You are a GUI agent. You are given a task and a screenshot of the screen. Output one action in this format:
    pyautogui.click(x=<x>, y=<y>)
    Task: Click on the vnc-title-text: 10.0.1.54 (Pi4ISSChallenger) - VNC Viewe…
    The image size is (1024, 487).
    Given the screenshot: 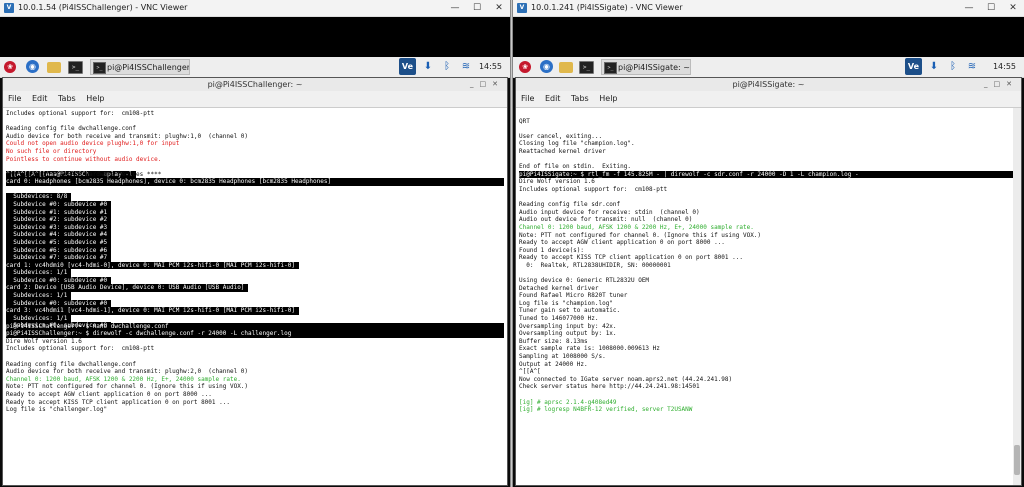 What is the action you would take?
    pyautogui.click(x=103, y=7)
    